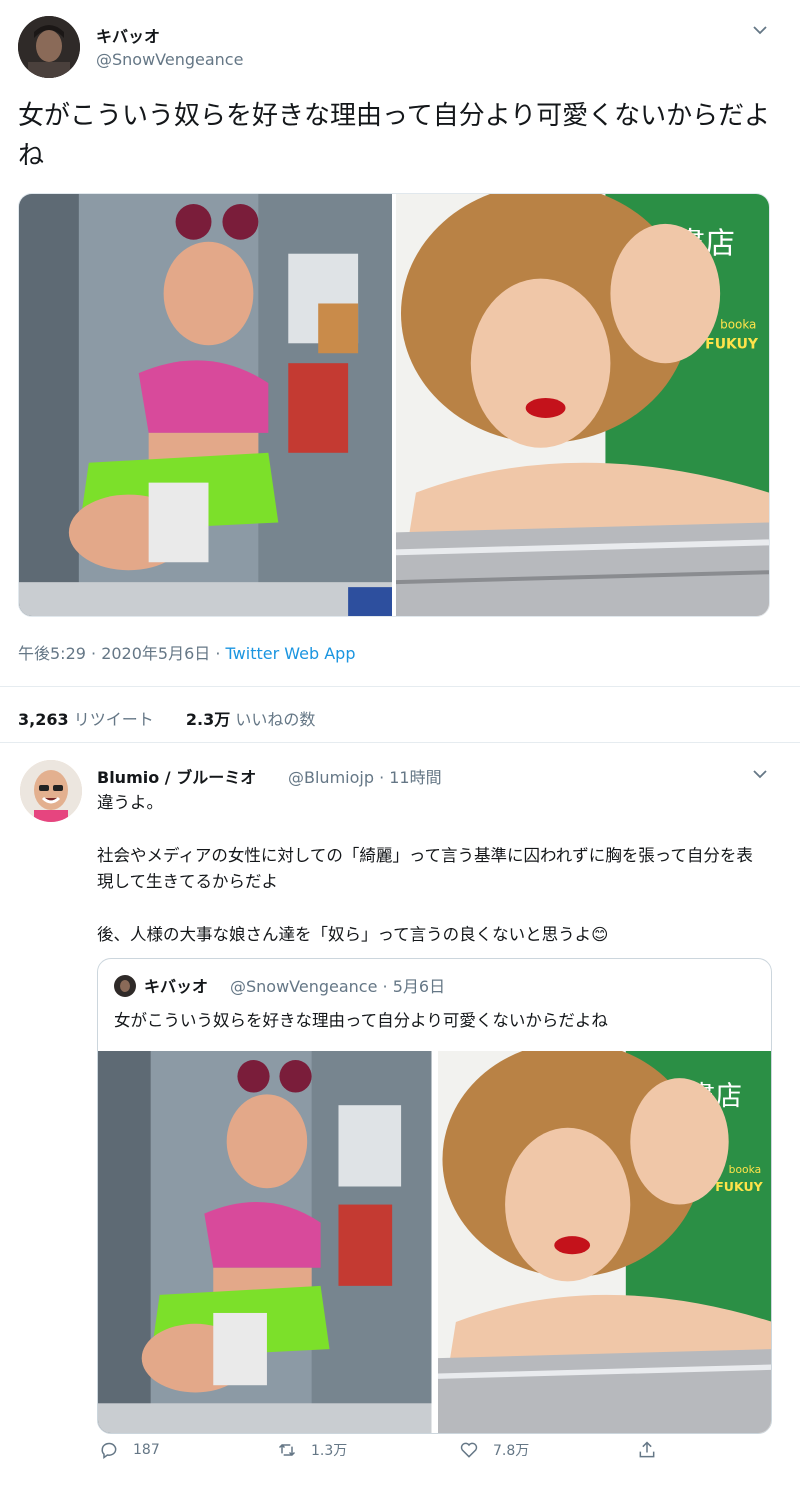  What do you see at coordinates (129, 1450) in the screenshot?
I see `reply-action: 187` at bounding box center [129, 1450].